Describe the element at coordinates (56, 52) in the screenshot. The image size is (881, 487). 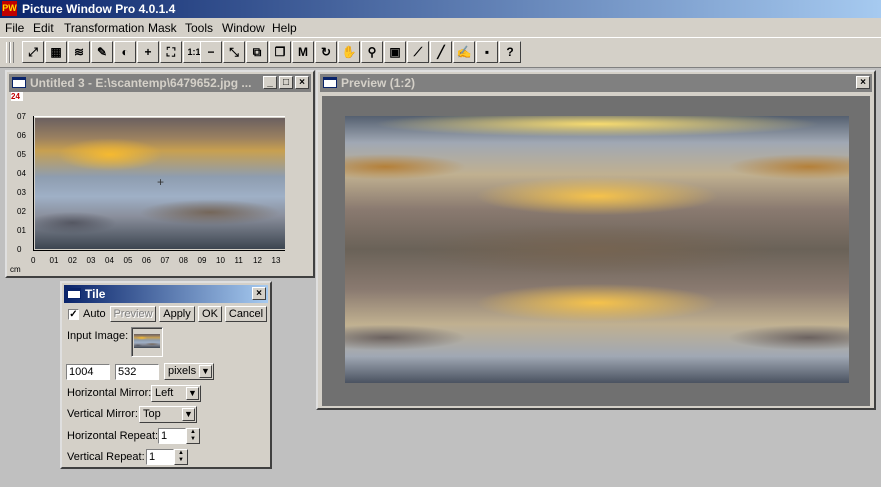
I see `grid-icon: ▦` at that location.